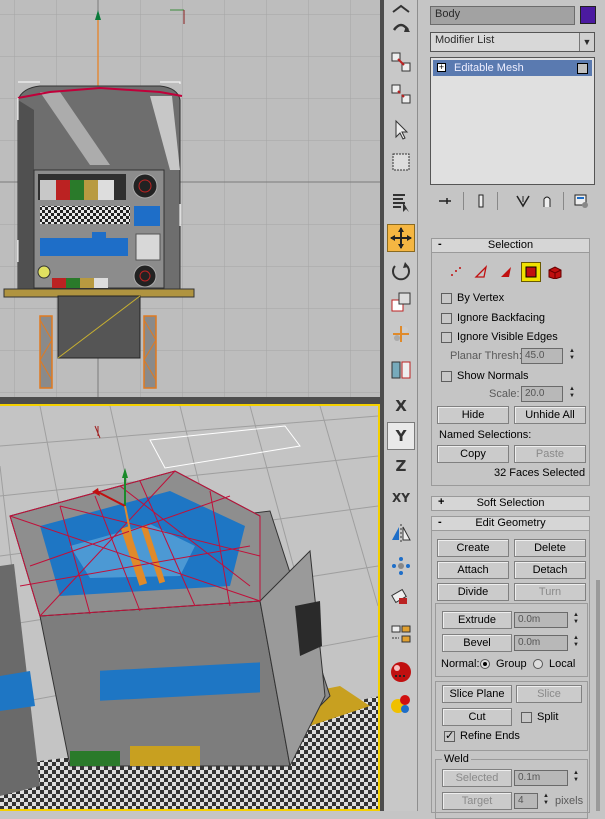  I want to click on normal-group-radio, so click(485, 664).